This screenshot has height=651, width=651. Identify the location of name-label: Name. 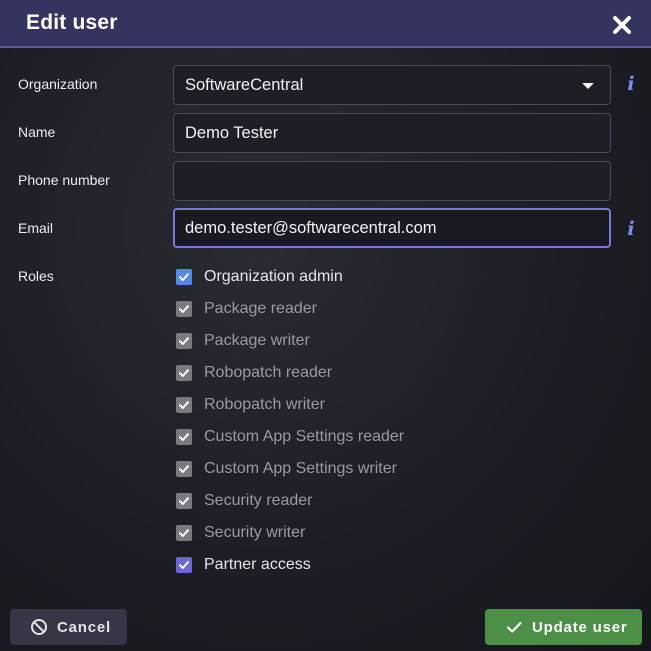
(37, 132).